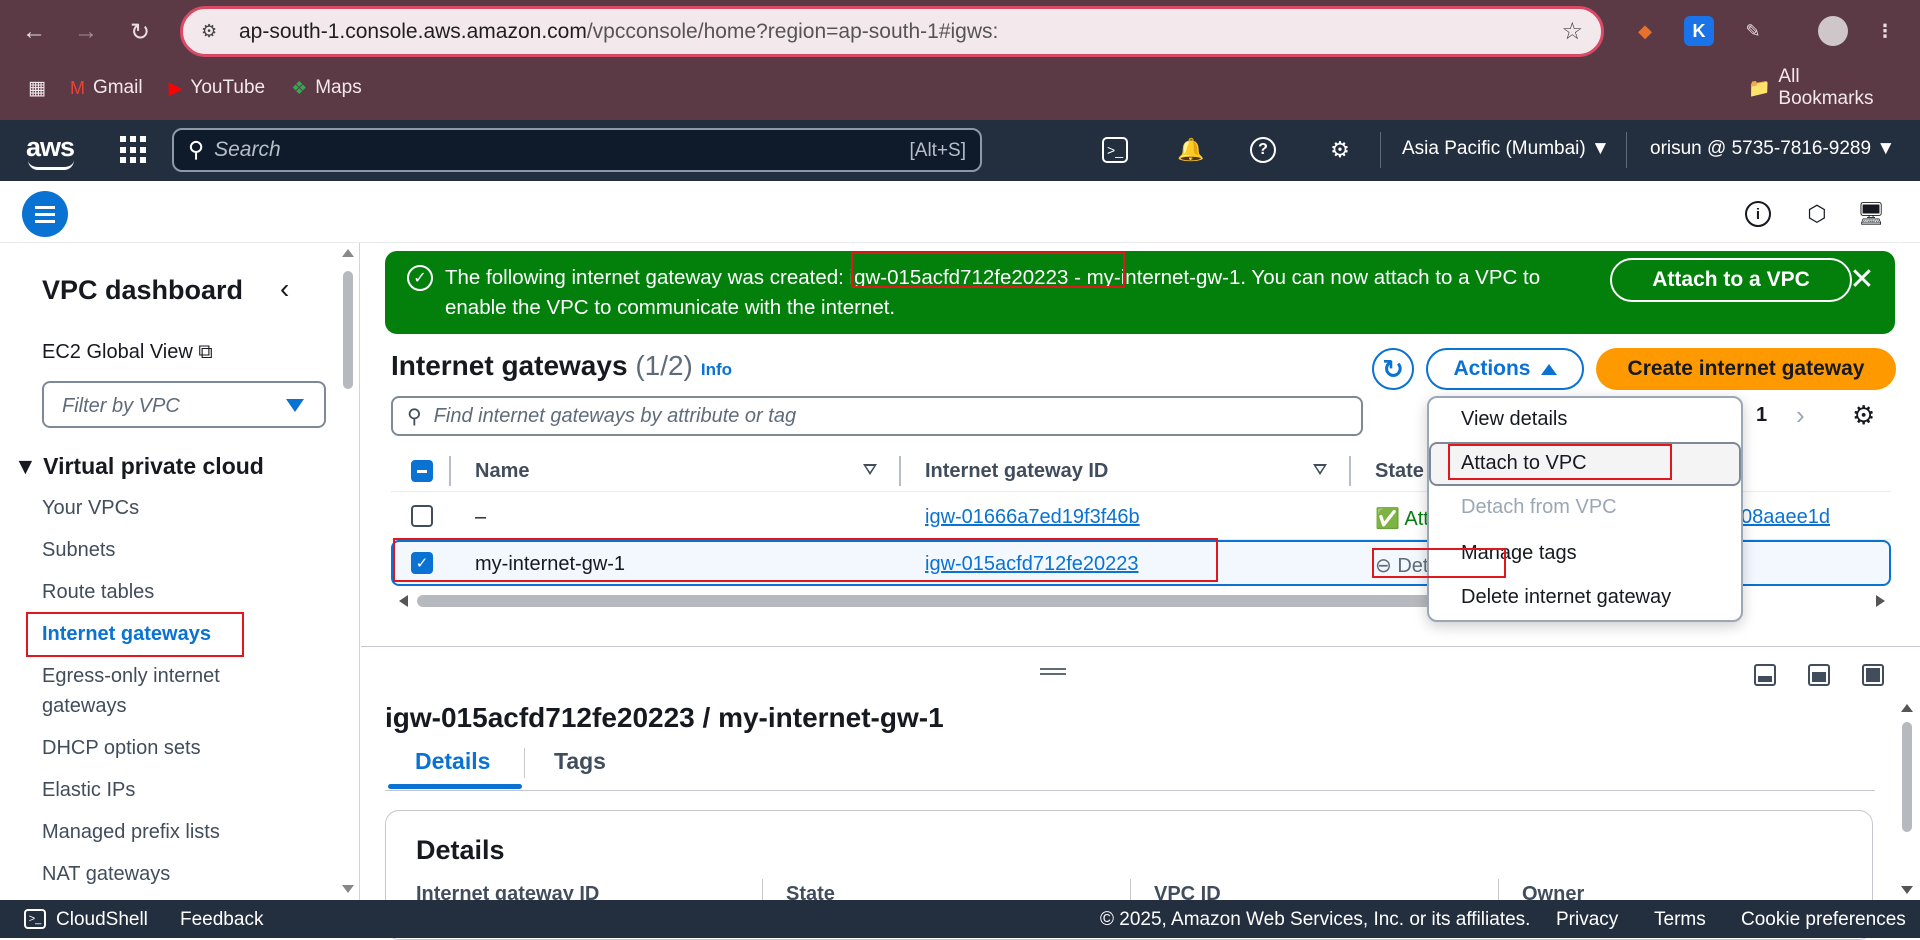  Describe the element at coordinates (1587, 920) in the screenshot. I see `footer-privacy: Privacy` at that location.